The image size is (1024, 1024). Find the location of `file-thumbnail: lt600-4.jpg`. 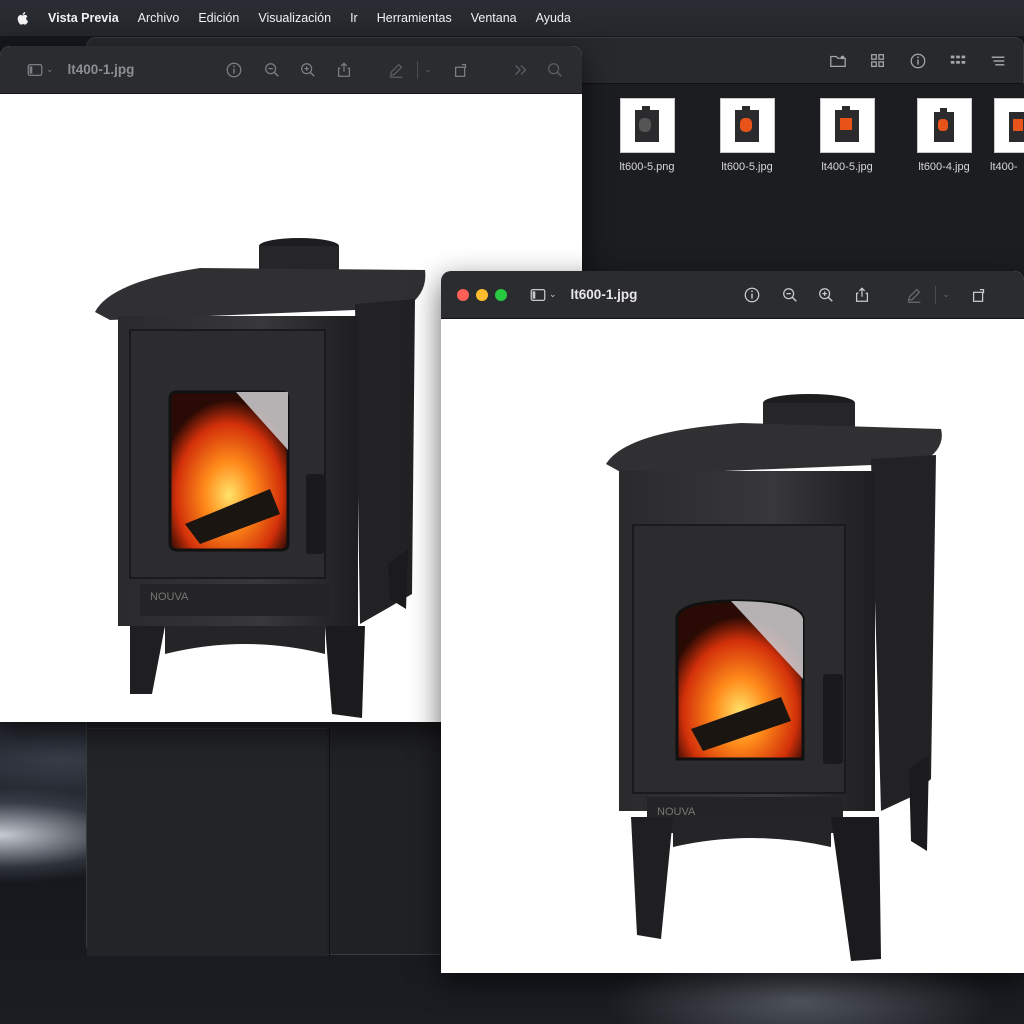

file-thumbnail: lt600-4.jpg is located at coordinates (944, 135).